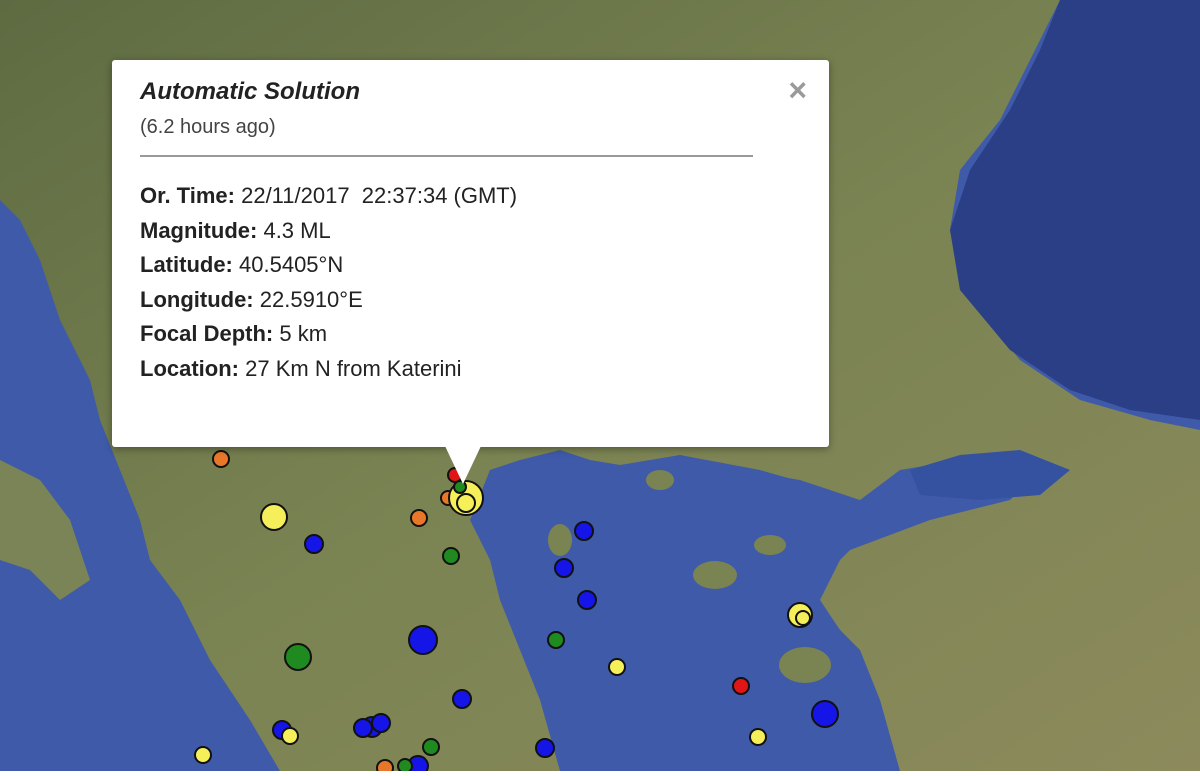 The height and width of the screenshot is (776, 1200). I want to click on field-label: Or. Time:, so click(187, 195).